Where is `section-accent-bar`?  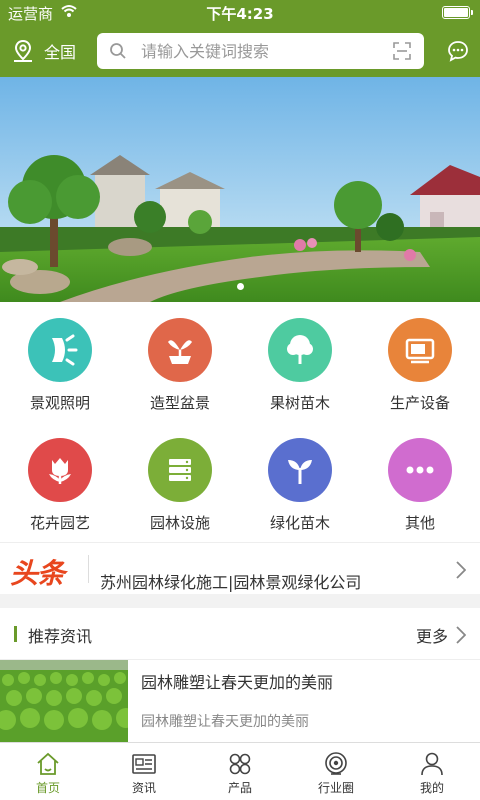
section-accent-bar is located at coordinates (15, 634).